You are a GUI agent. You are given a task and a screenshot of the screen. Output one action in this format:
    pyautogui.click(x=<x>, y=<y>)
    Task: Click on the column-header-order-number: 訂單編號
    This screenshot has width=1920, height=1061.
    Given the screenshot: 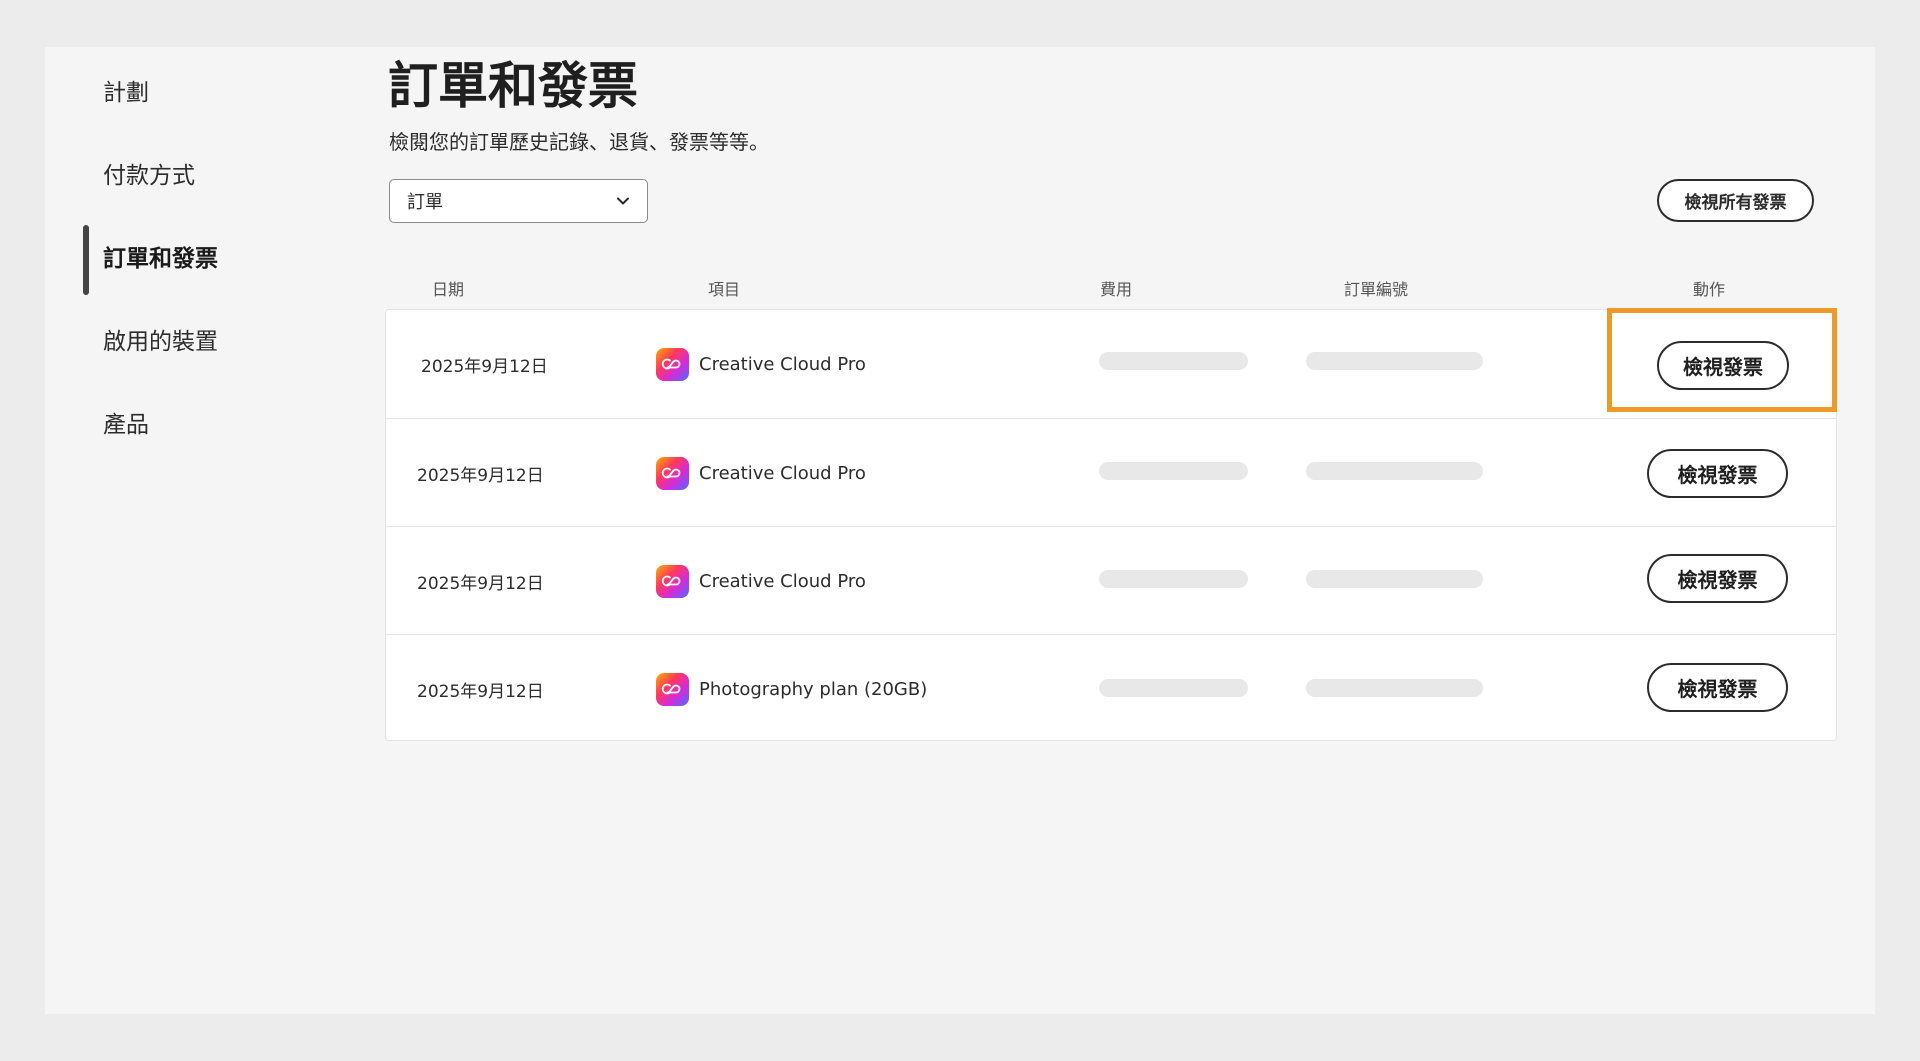 What is the action you would take?
    pyautogui.click(x=1376, y=289)
    